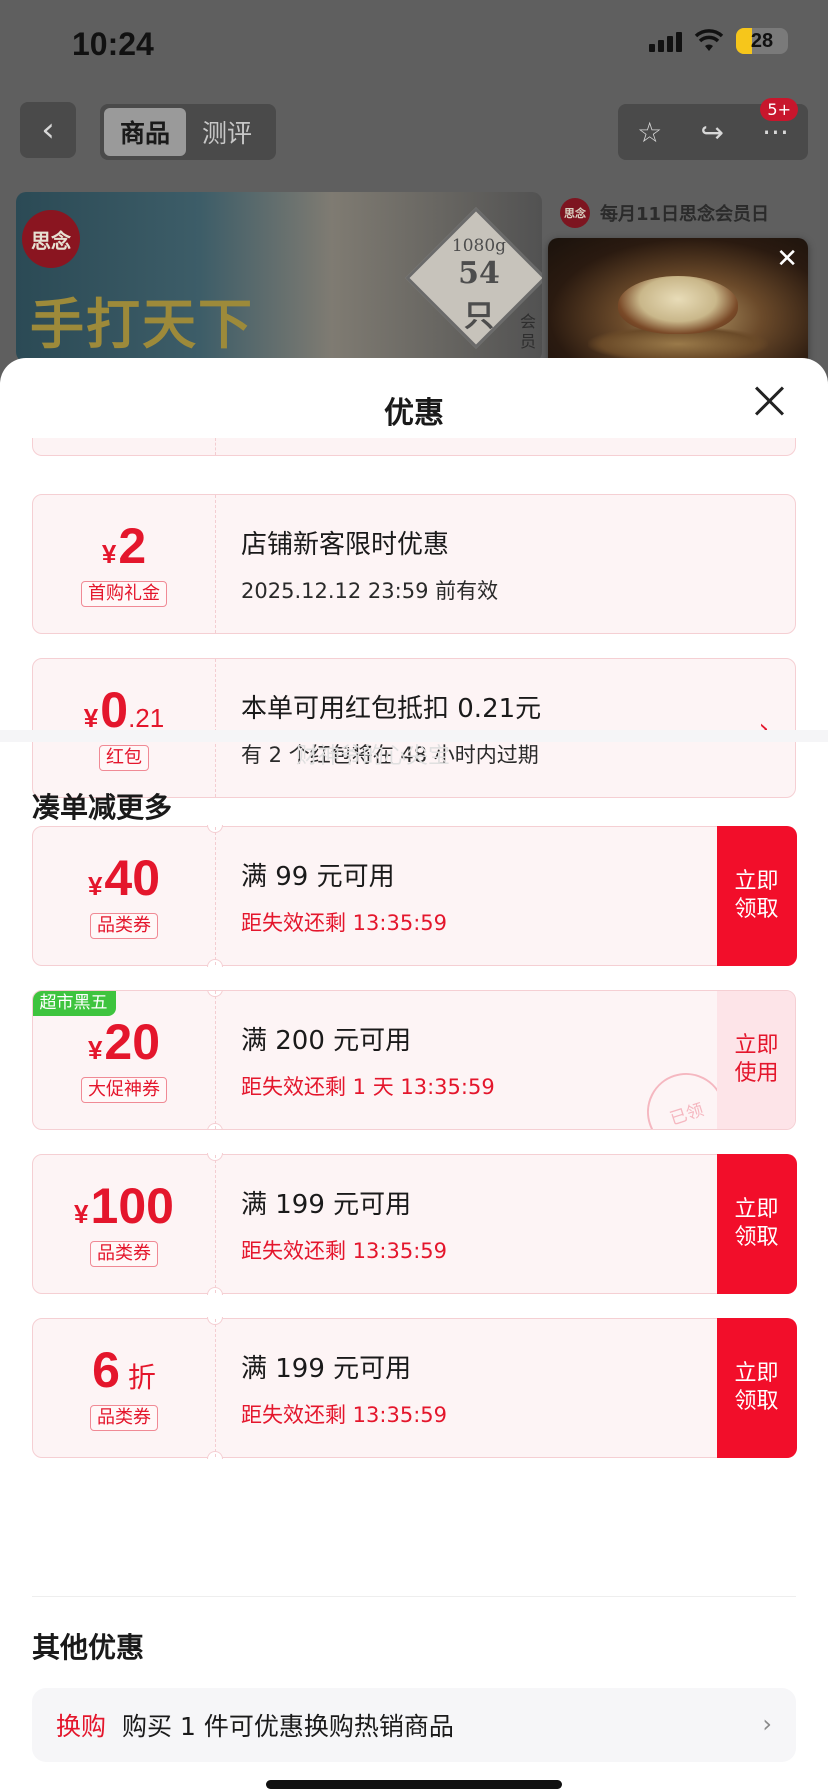  I want to click on status-time: 10:24, so click(113, 44).